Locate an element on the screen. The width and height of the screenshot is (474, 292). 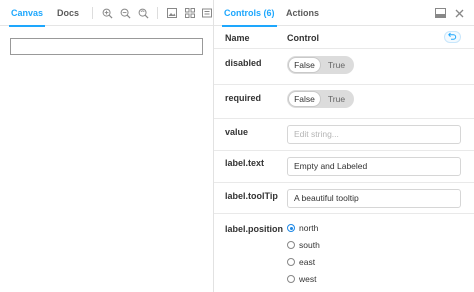
radio-button-selected is located at coordinates (291, 228).